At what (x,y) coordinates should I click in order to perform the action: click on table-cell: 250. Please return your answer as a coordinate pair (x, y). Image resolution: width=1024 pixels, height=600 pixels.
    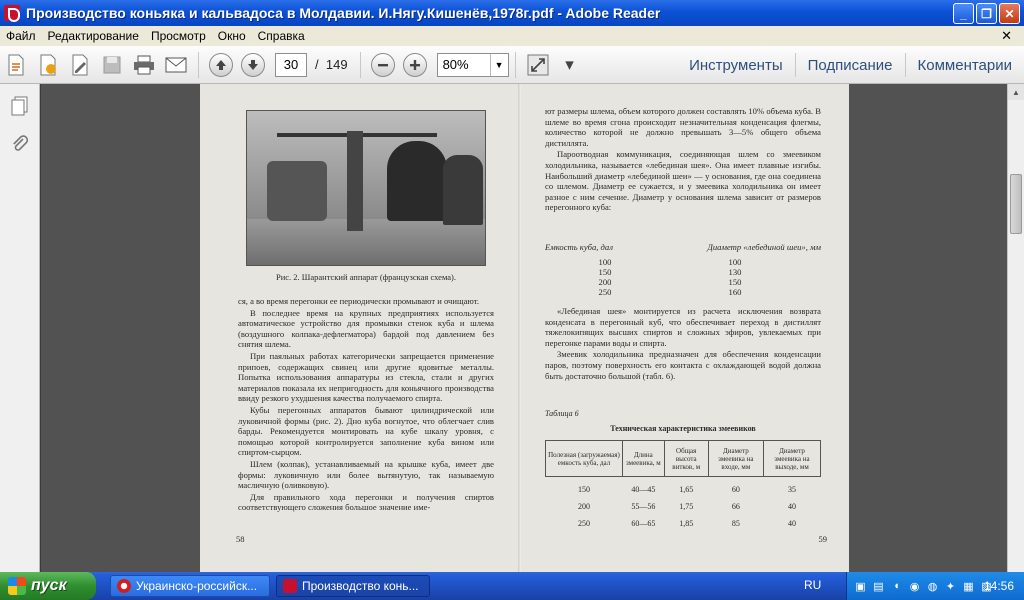
    Looking at the image, I should click on (583, 523).